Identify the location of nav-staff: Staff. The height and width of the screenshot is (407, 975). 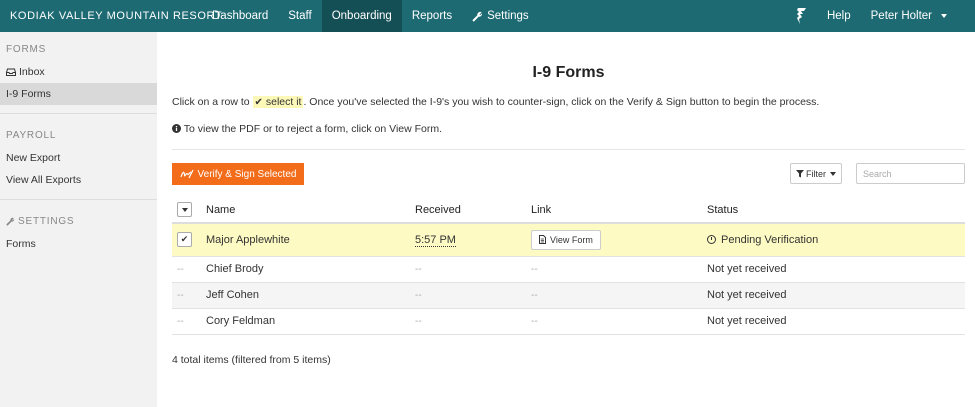
(299, 16).